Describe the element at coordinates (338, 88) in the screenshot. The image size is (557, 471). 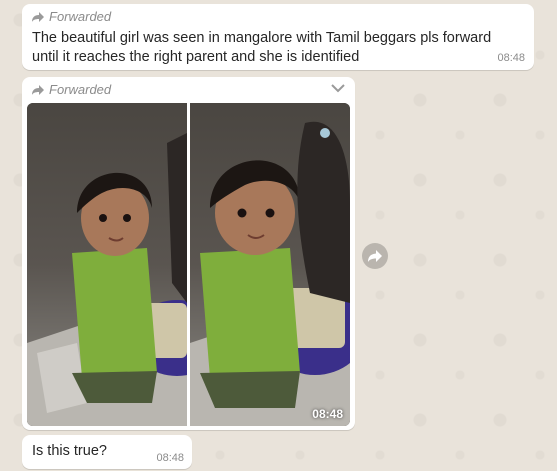
I see `chevron-down-icon` at that location.